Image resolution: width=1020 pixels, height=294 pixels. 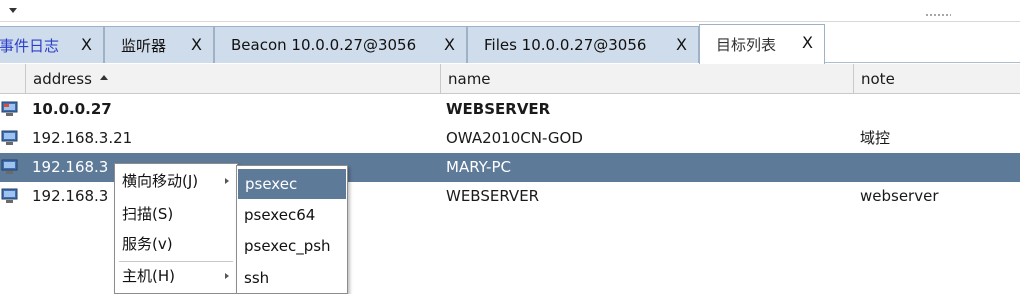 I want to click on submenu-item-ssh: ssh, so click(x=292, y=278).